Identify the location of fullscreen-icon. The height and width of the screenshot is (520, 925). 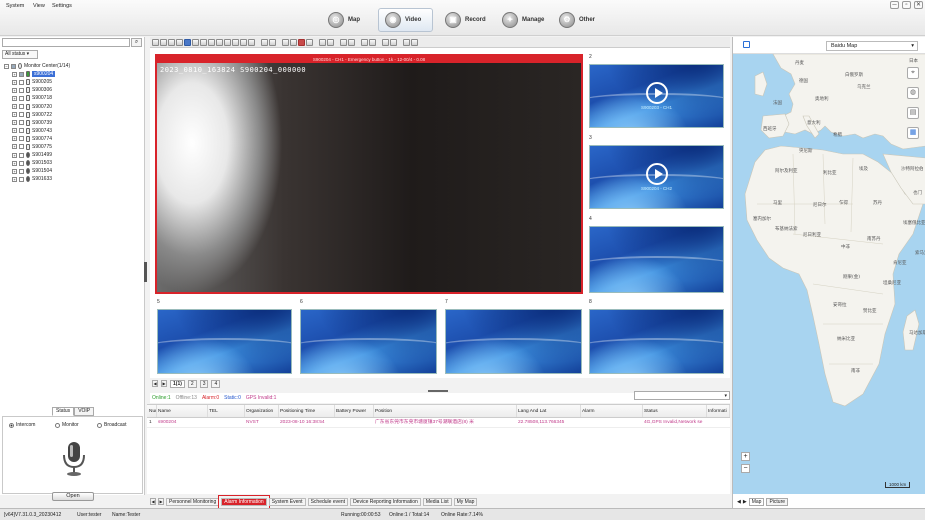
(235, 42).